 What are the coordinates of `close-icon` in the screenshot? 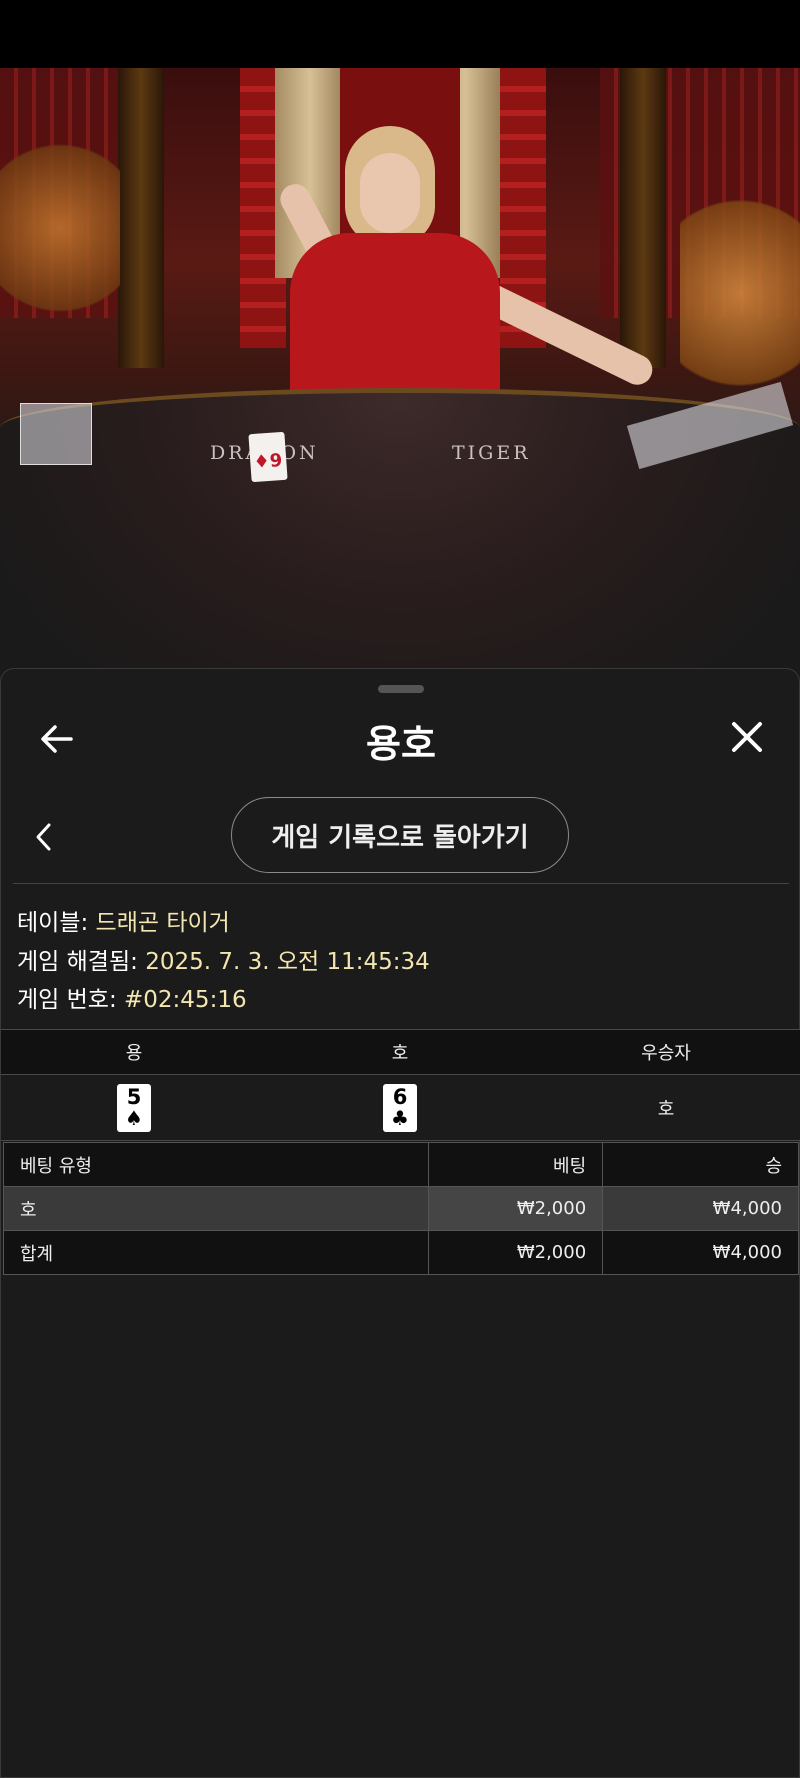 It's located at (747, 737).